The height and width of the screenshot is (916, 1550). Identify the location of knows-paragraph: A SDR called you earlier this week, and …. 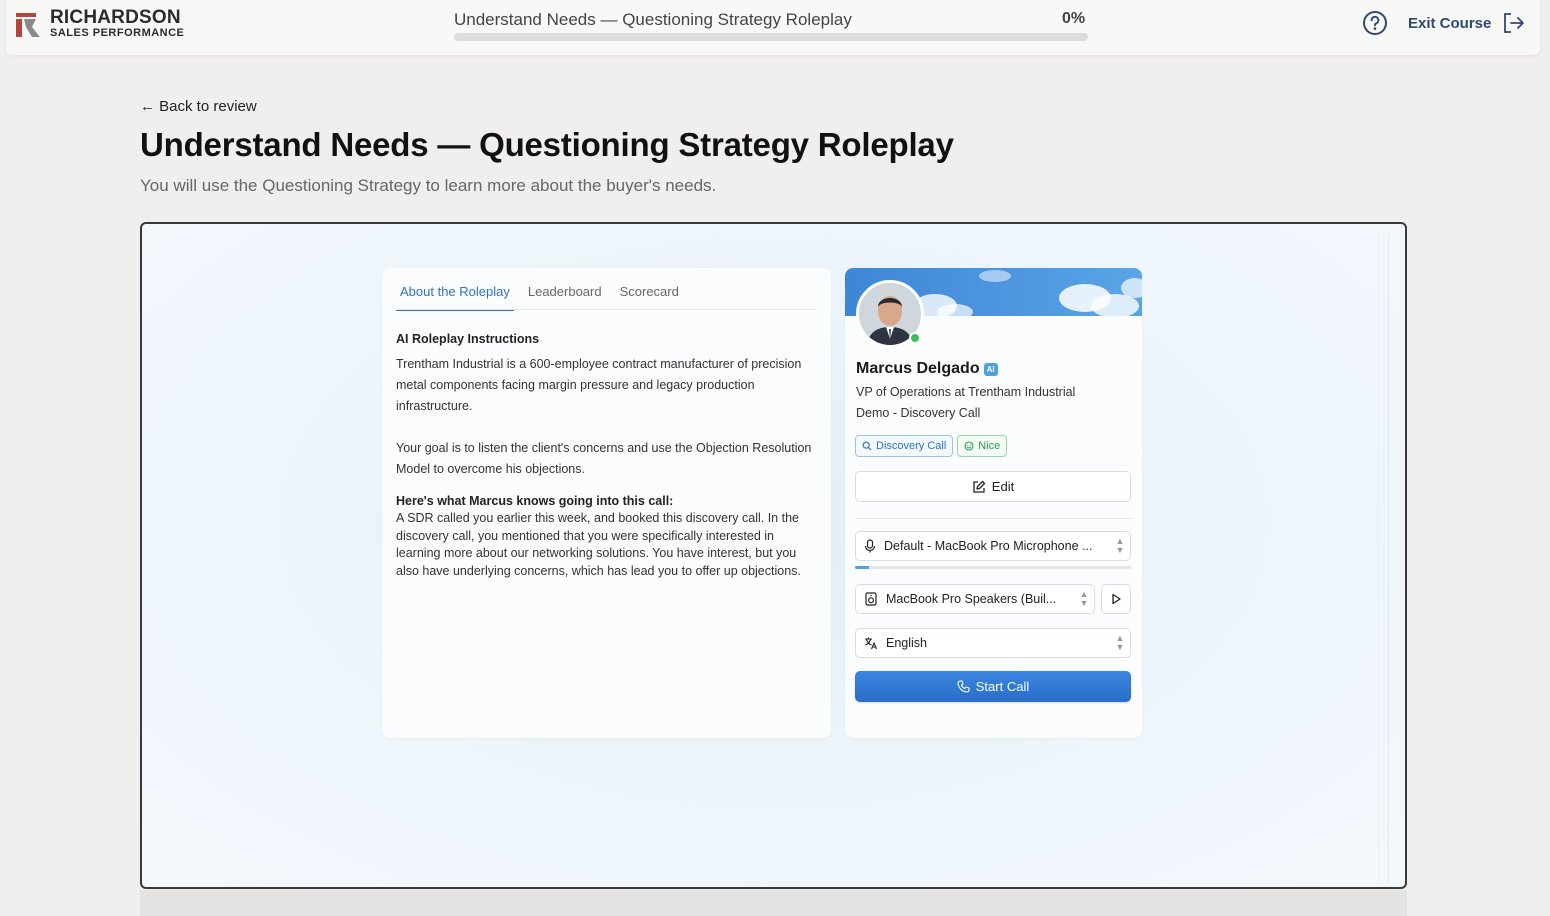
(598, 544).